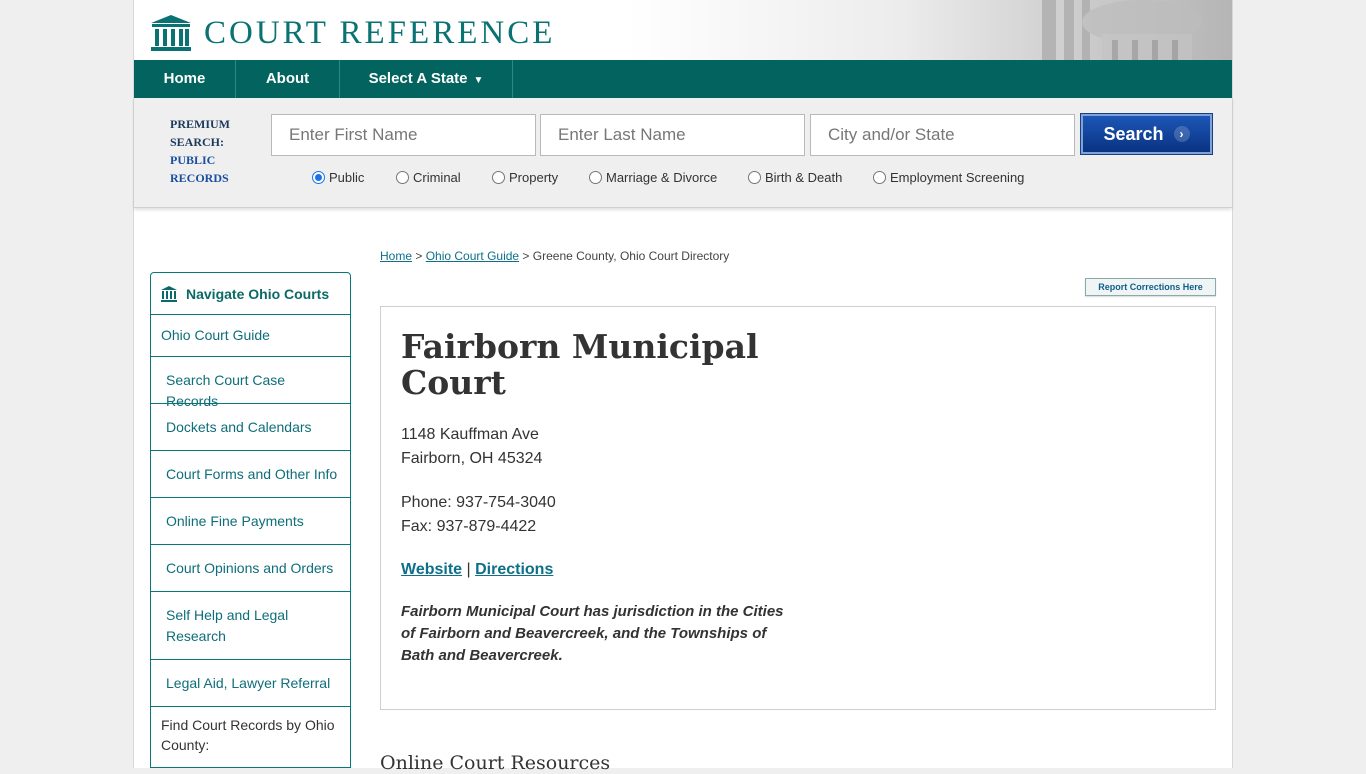 The image size is (1366, 774). I want to click on search-button-label: Search, so click(1133, 133).